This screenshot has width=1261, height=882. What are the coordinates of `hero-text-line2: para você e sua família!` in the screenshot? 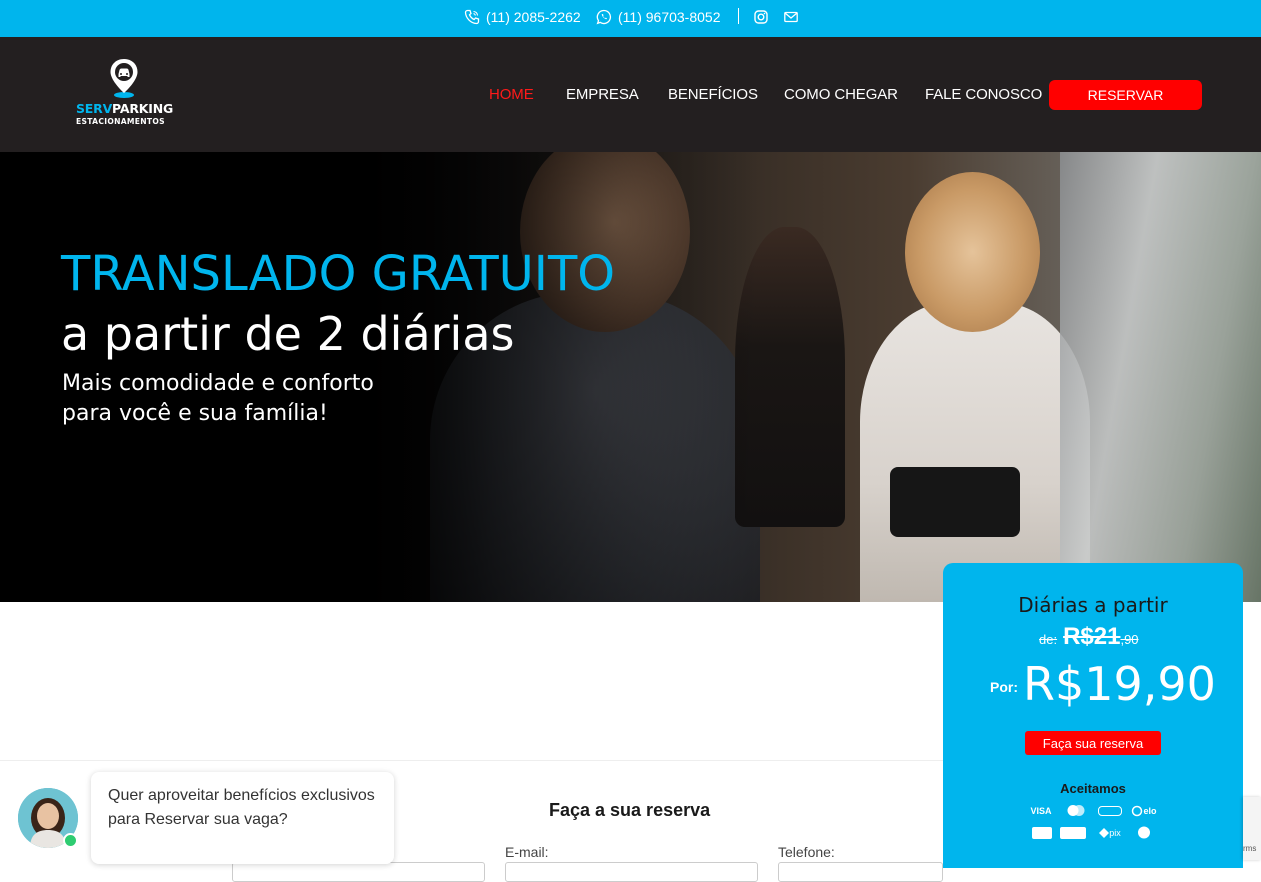 It's located at (195, 413).